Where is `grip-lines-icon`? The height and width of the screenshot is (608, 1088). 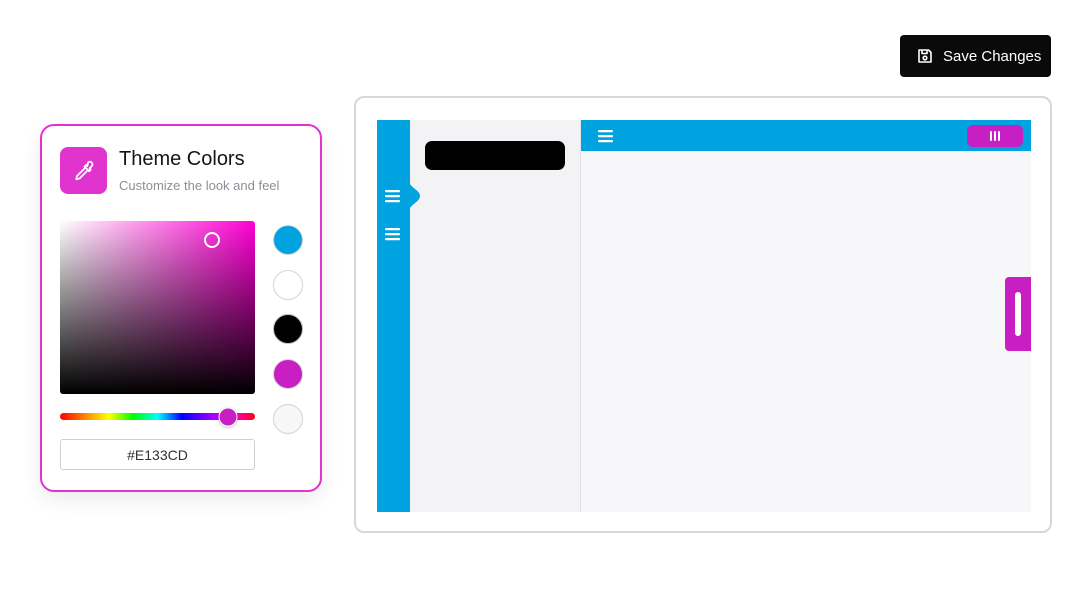
grip-lines-icon is located at coordinates (995, 136).